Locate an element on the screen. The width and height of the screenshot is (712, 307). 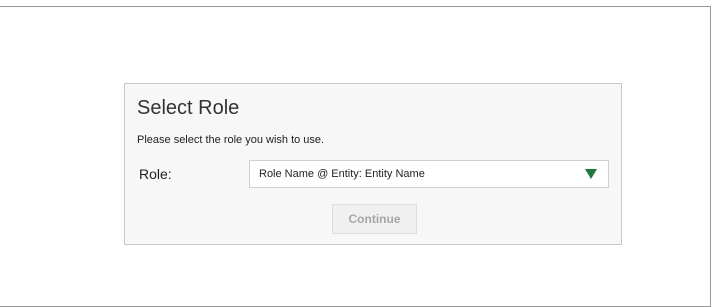
dropdown-arrow-icon is located at coordinates (591, 174).